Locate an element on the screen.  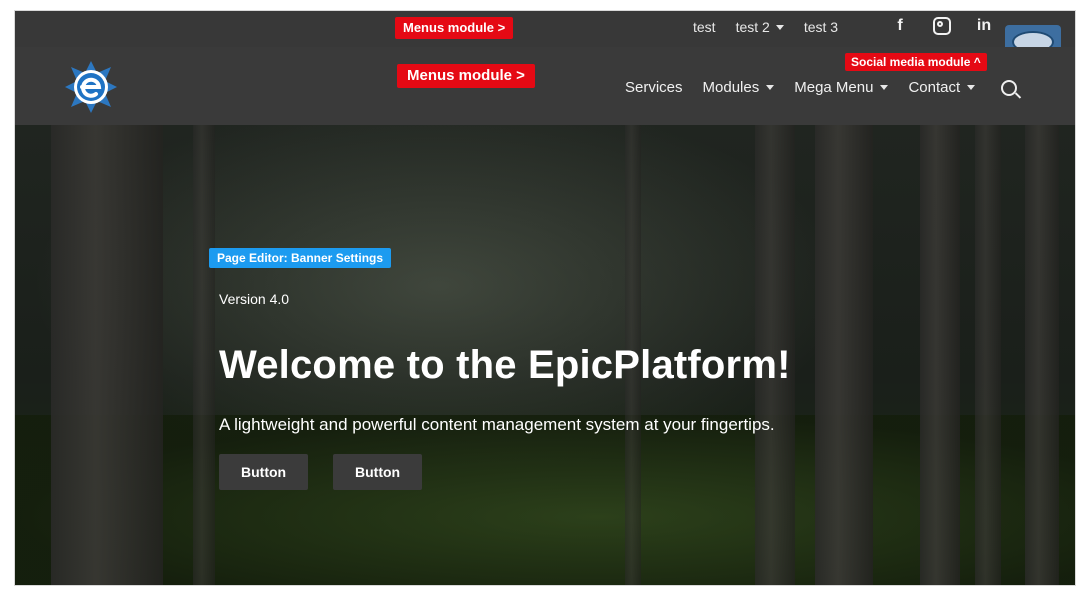
nav-item-services: Services is located at coordinates (654, 87).